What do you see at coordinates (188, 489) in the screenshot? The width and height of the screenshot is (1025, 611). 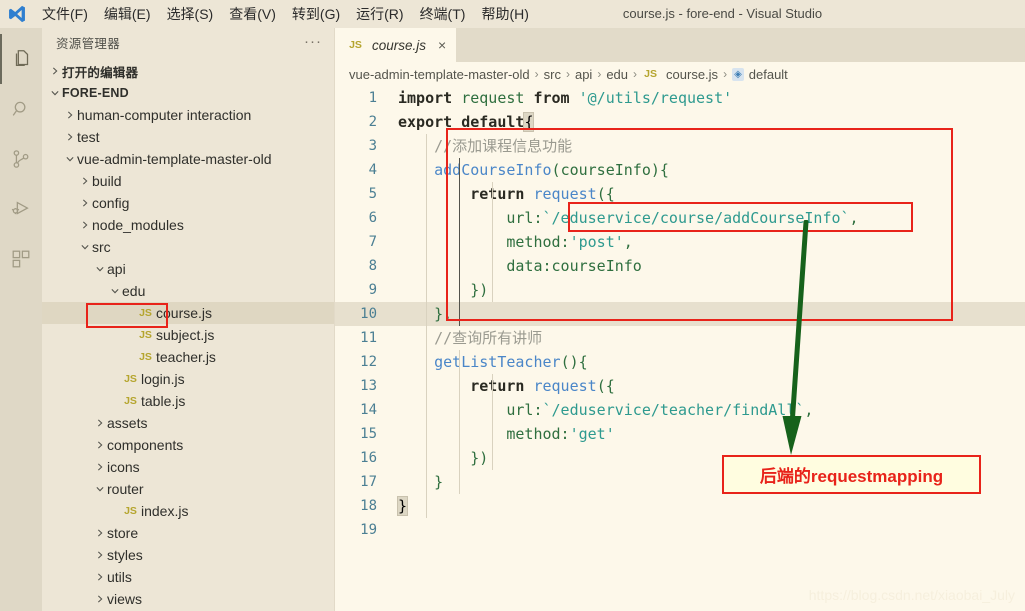 I see `tree-item-router: router` at bounding box center [188, 489].